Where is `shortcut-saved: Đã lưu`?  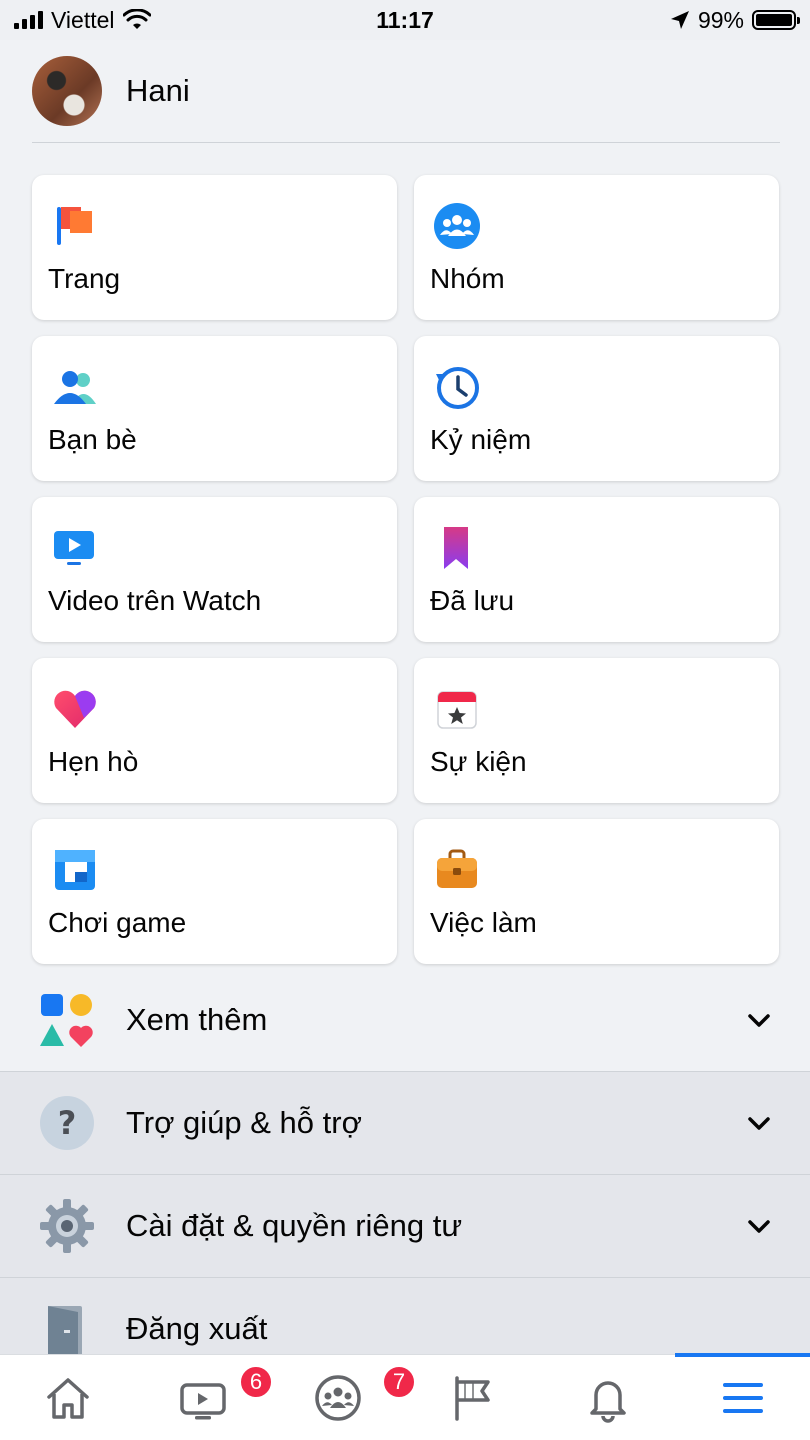
shortcut-saved: Đã lưu is located at coordinates (596, 569).